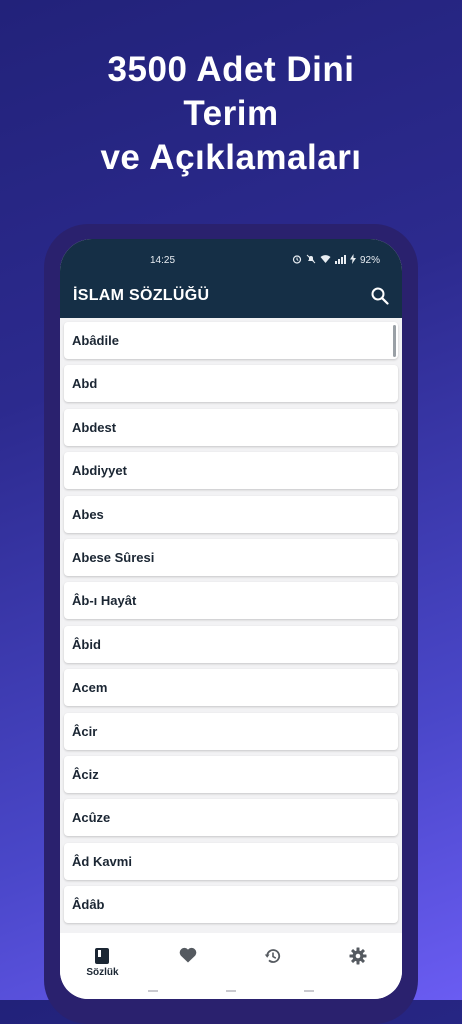 Image resolution: width=462 pixels, height=1024 pixels. I want to click on gear-icon, so click(358, 956).